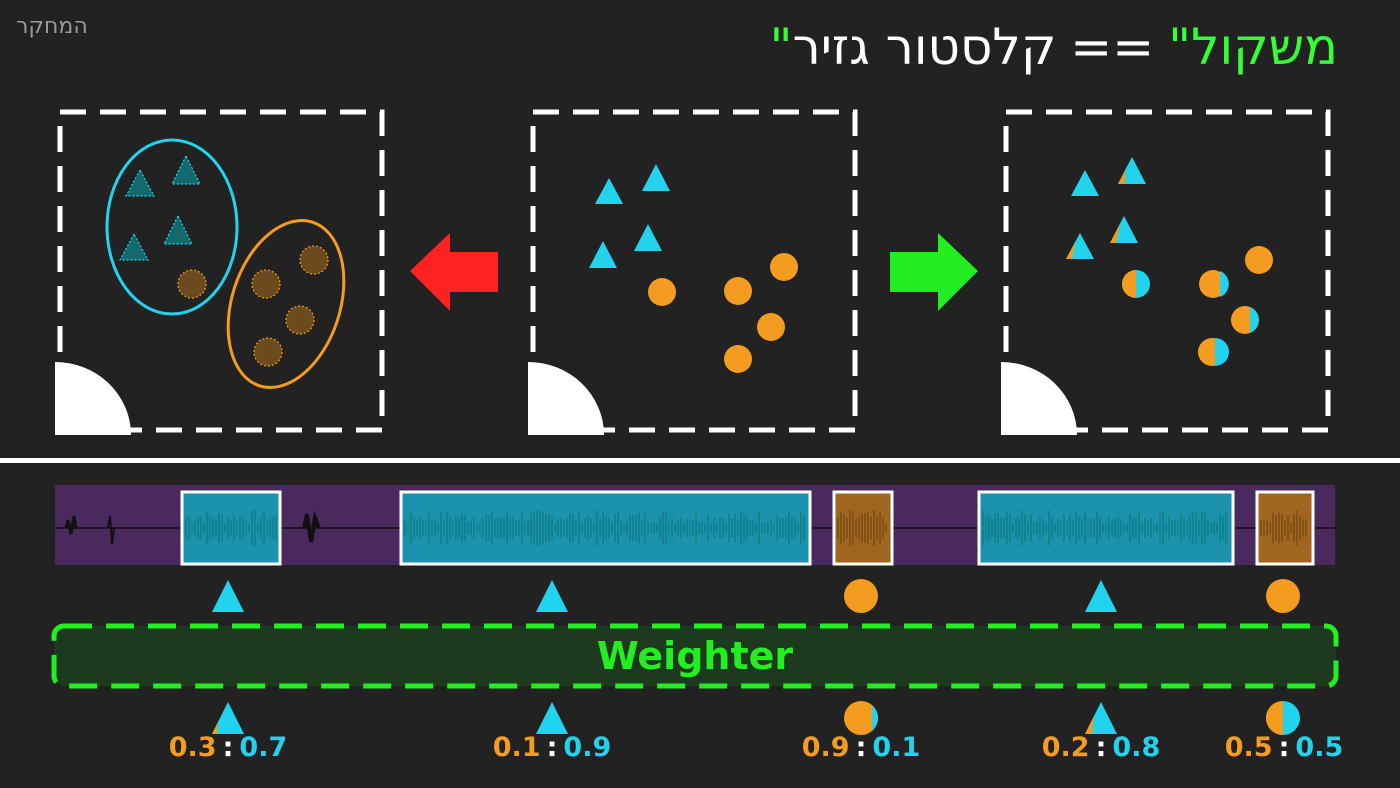 This screenshot has width=1400, height=788. I want to click on right-panel-frame, so click(1167, 271).